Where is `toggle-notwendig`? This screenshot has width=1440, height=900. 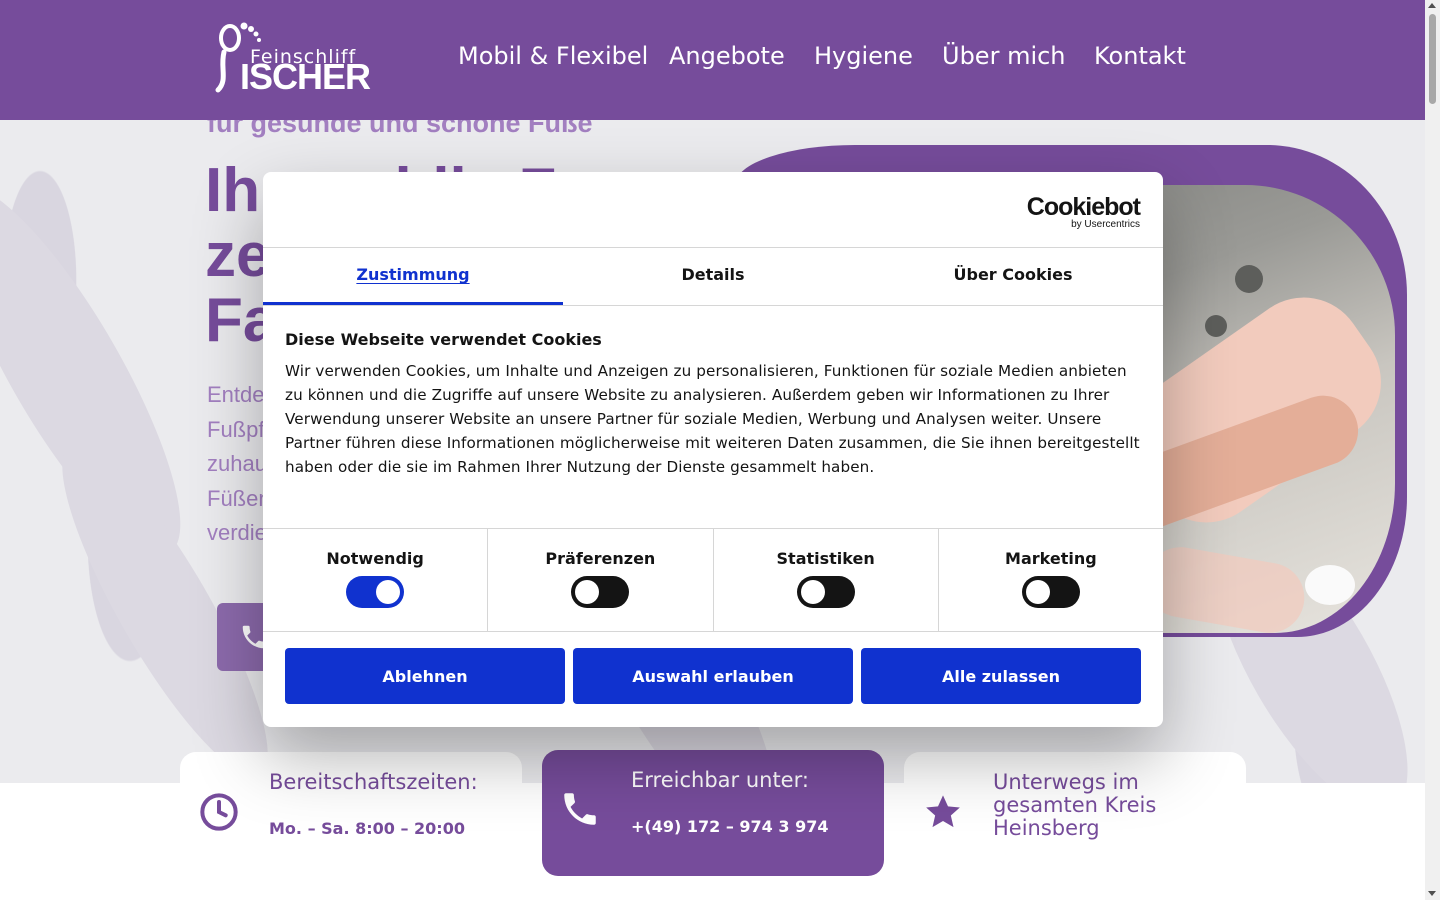
toggle-notwendig is located at coordinates (375, 592).